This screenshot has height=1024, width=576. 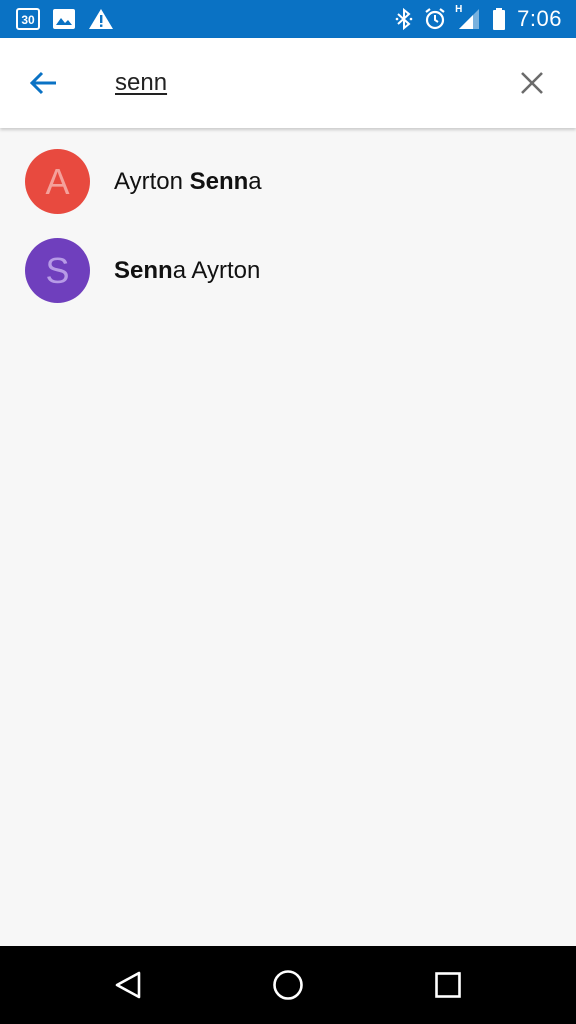 I want to click on calendar-icon: 30, so click(x=28, y=19).